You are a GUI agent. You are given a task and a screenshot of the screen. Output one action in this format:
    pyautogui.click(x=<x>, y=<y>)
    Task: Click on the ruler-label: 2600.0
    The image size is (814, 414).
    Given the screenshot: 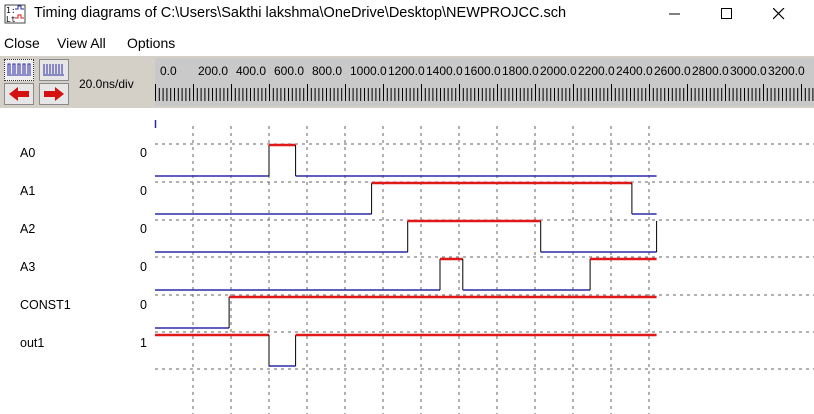 What is the action you would take?
    pyautogui.click(x=672, y=71)
    